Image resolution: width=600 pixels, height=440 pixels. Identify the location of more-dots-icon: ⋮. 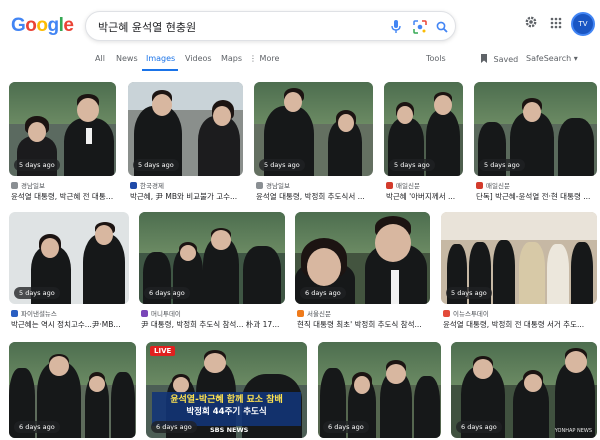
(254, 58).